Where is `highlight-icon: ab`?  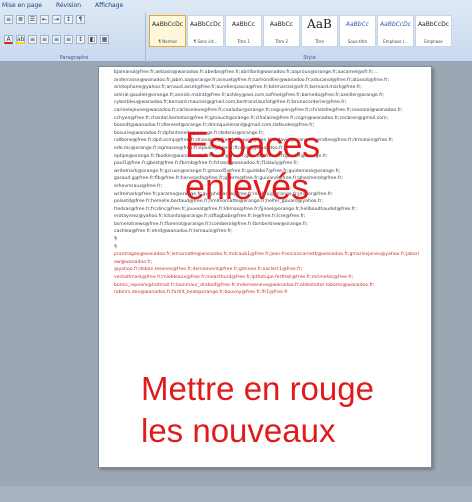 highlight-icon: ab is located at coordinates (20, 39).